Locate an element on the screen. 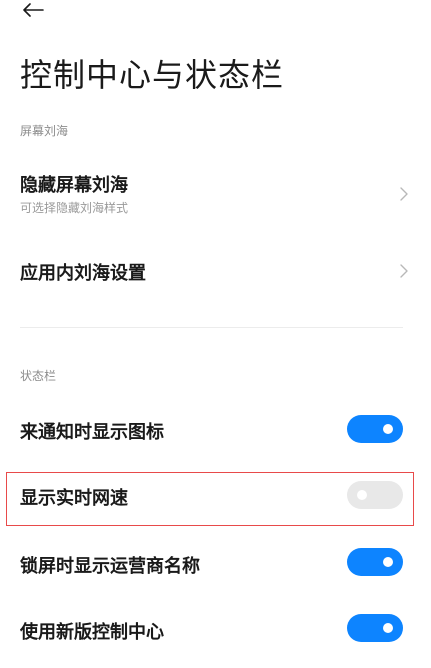  section-label-notch: 屏幕刘海 is located at coordinates (44, 131).